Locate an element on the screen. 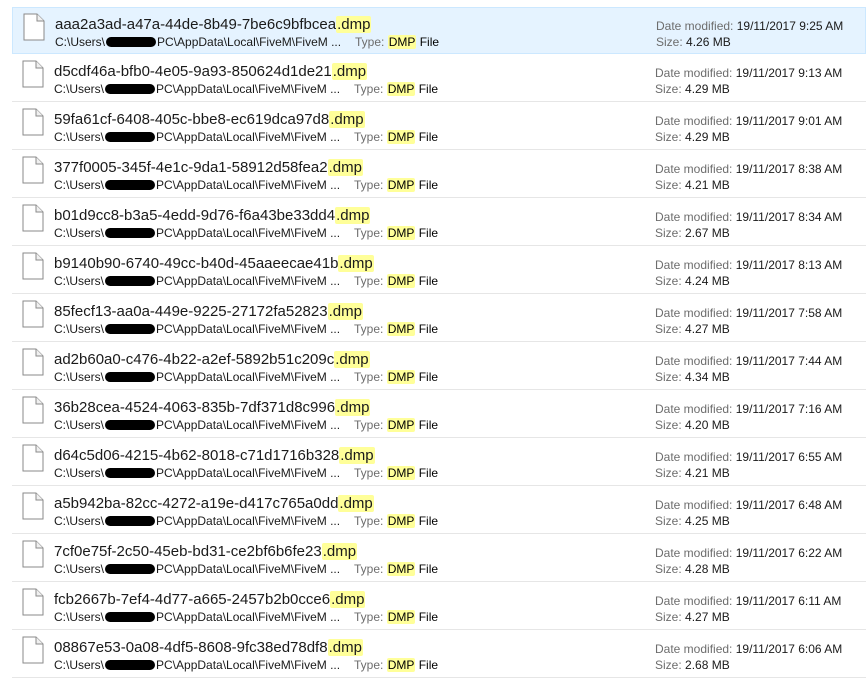  file-name: b01d9cc8-b3a5-4edd-9d76-f6a43be33dd4.dmp is located at coordinates (212, 215).